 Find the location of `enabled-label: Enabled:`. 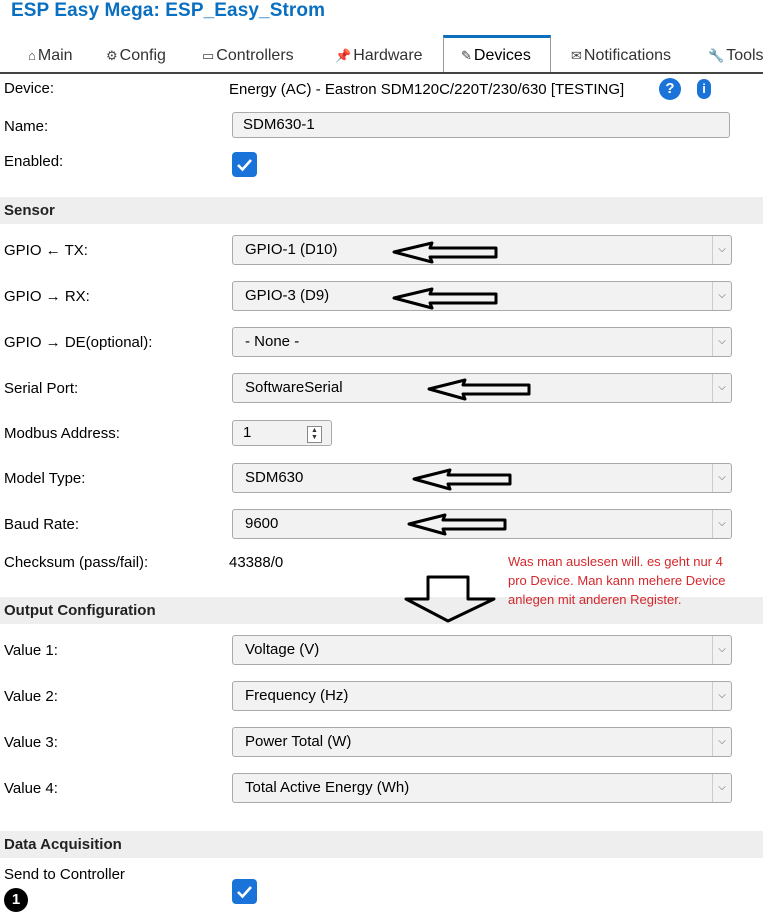

enabled-label: Enabled: is located at coordinates (34, 161).